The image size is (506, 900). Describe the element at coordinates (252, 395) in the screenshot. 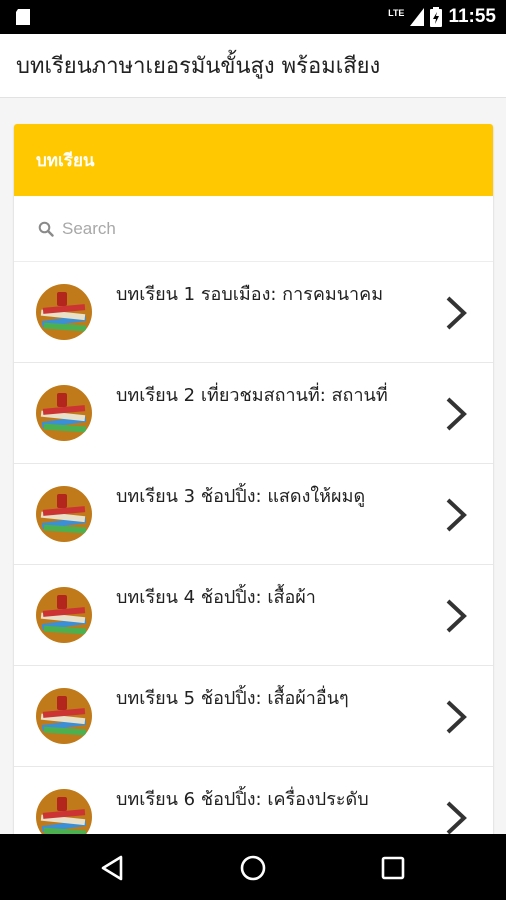

I see `lesson-label: บทเรียน 2 เที่ยวชมสถานที่: สถานที่` at that location.